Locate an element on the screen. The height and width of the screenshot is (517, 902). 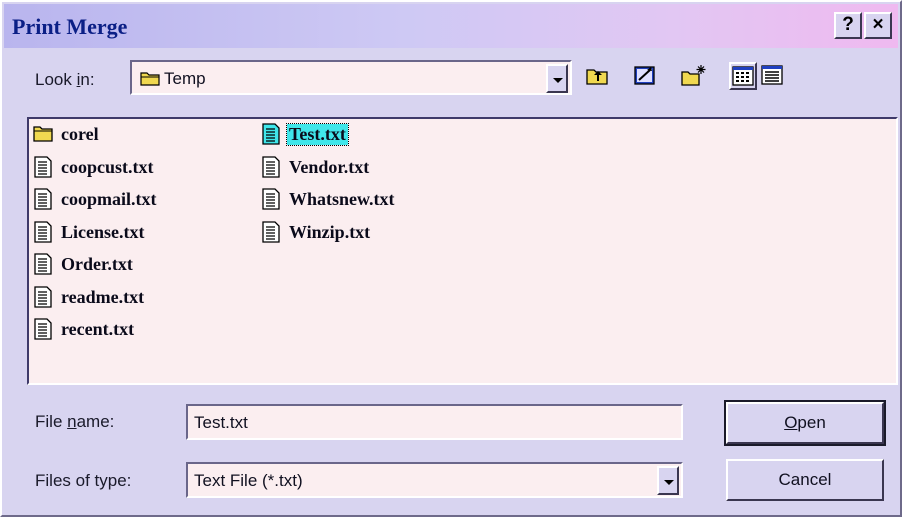
file-list-item-label: Test.txt is located at coordinates (317, 134).